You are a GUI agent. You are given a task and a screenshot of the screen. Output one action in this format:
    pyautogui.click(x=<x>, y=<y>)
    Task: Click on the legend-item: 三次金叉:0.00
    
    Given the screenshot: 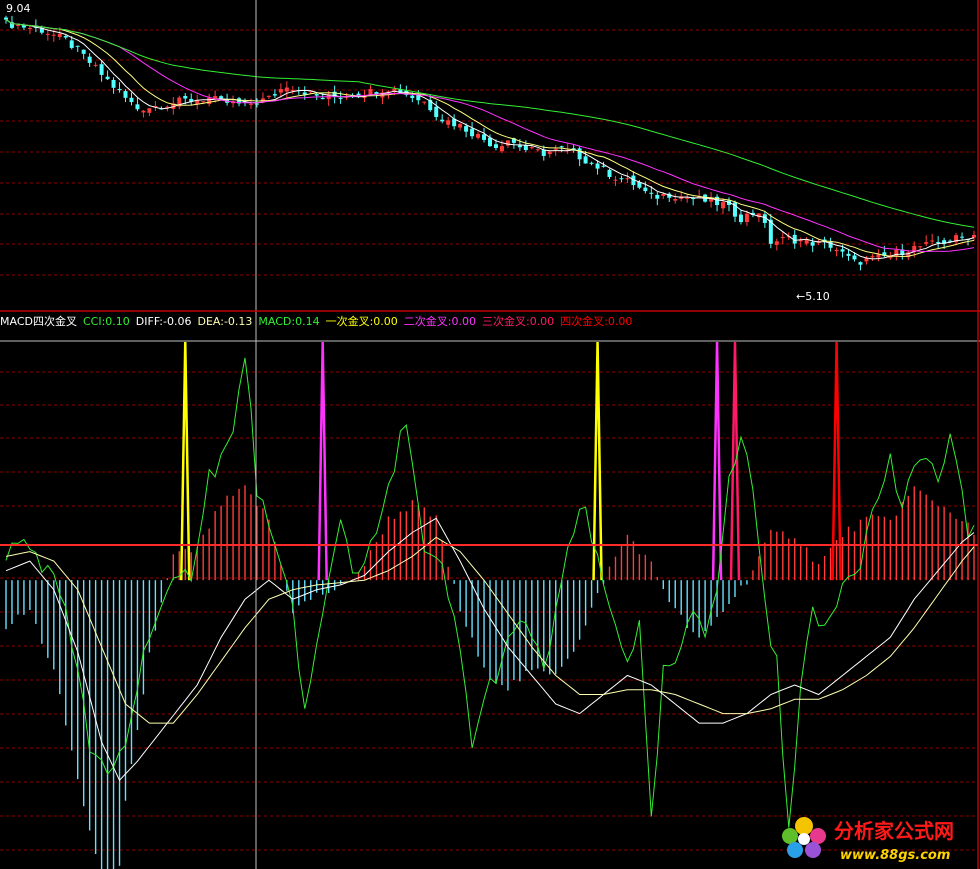 What is the action you would take?
    pyautogui.click(x=518, y=321)
    